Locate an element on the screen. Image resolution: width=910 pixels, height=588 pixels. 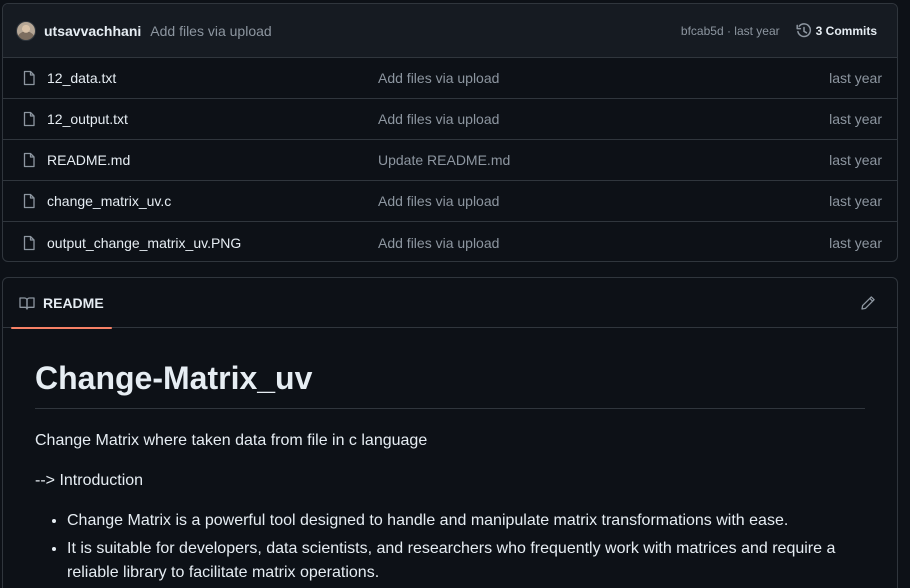
book-icon is located at coordinates (27, 303).